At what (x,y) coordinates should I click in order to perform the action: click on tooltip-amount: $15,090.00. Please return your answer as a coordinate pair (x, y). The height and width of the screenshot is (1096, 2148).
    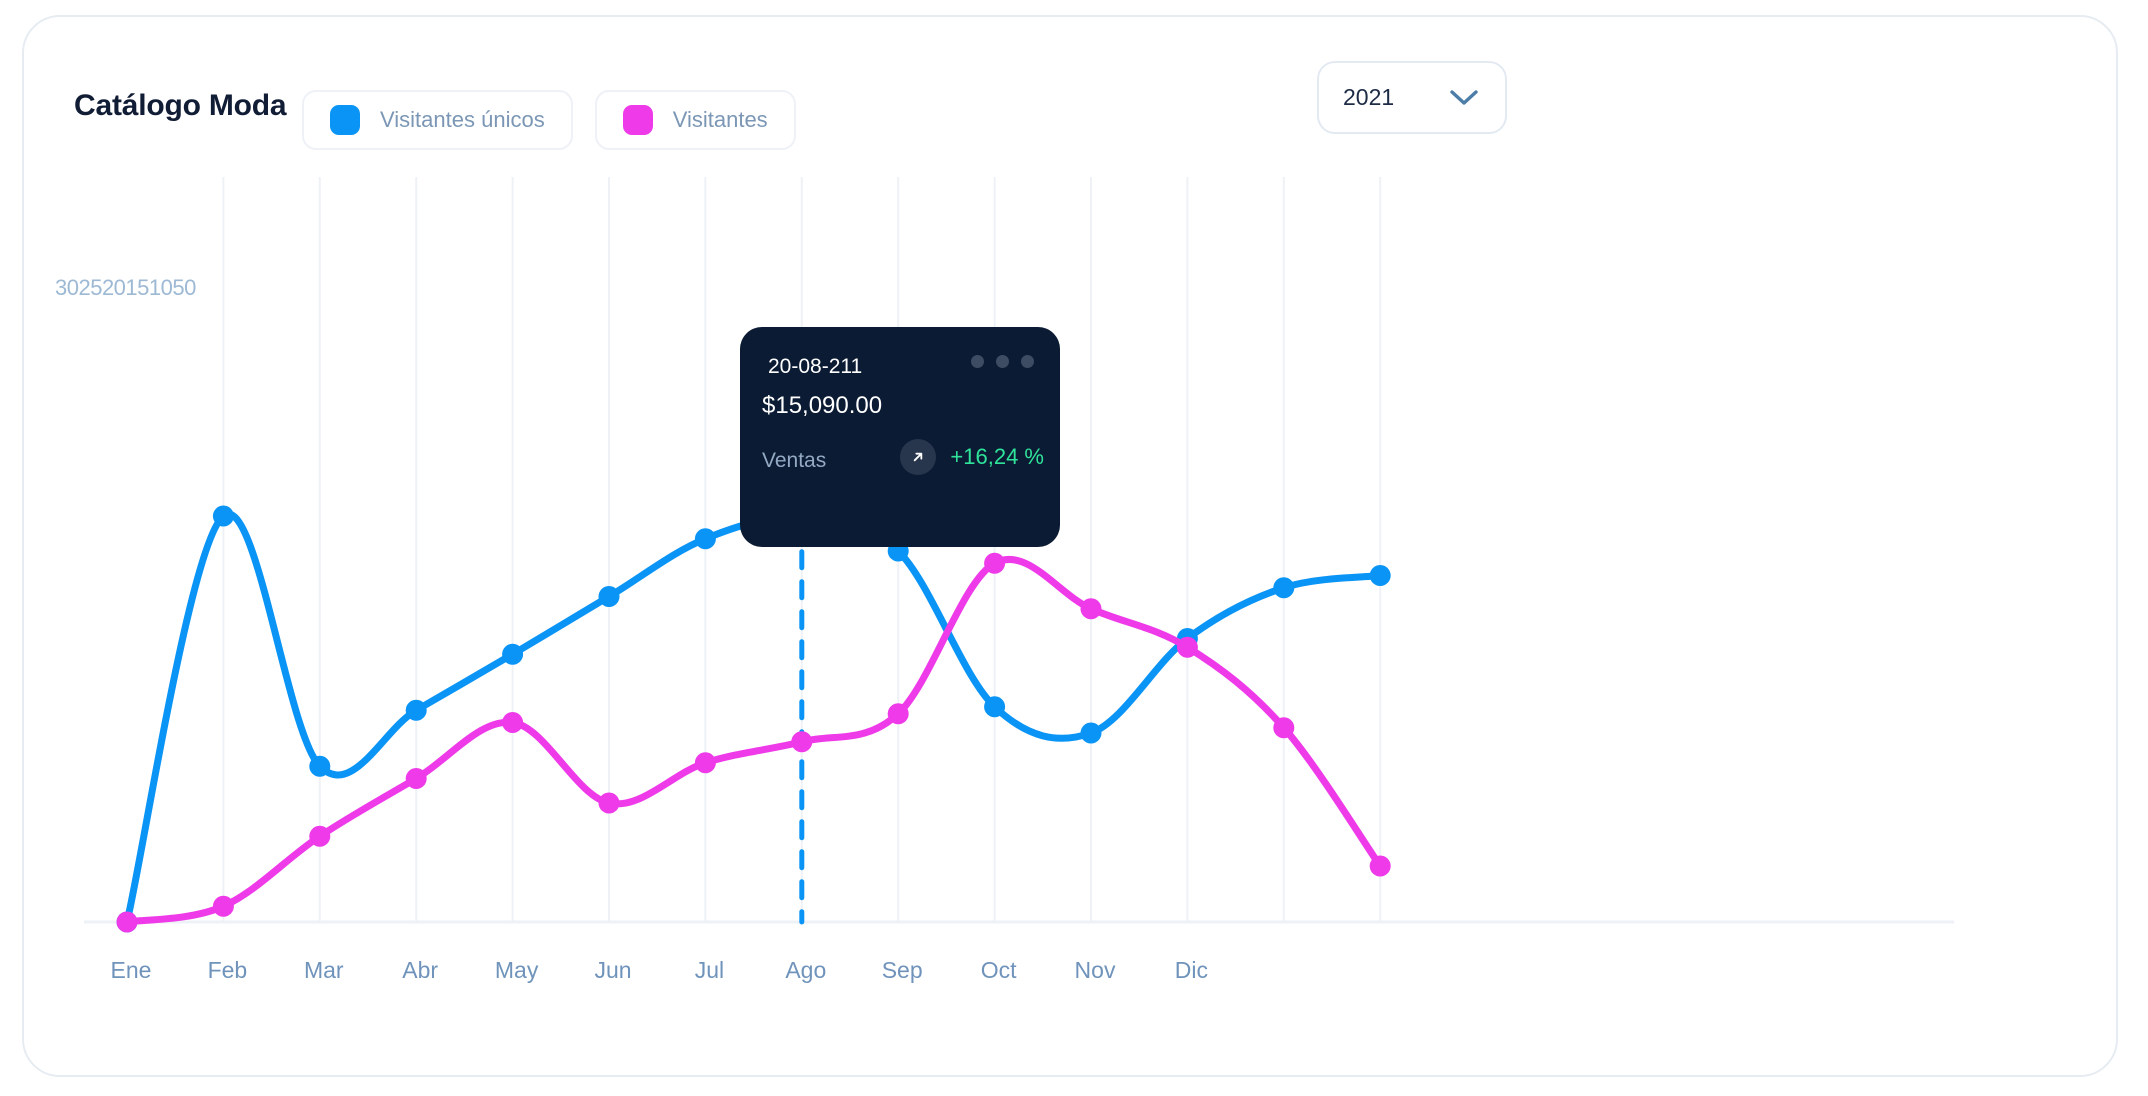
    Looking at the image, I should click on (822, 405).